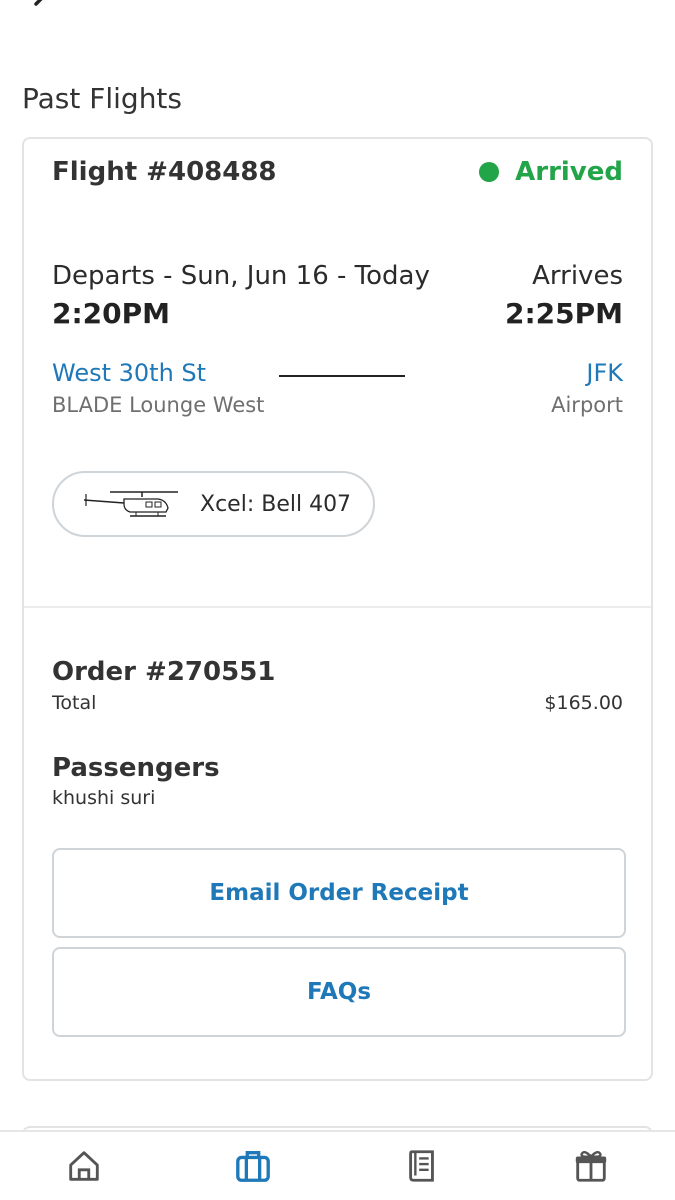 This screenshot has height=1200, width=675. Describe the element at coordinates (563, 313) in the screenshot. I see `arrives-time: 2:25PM` at that location.